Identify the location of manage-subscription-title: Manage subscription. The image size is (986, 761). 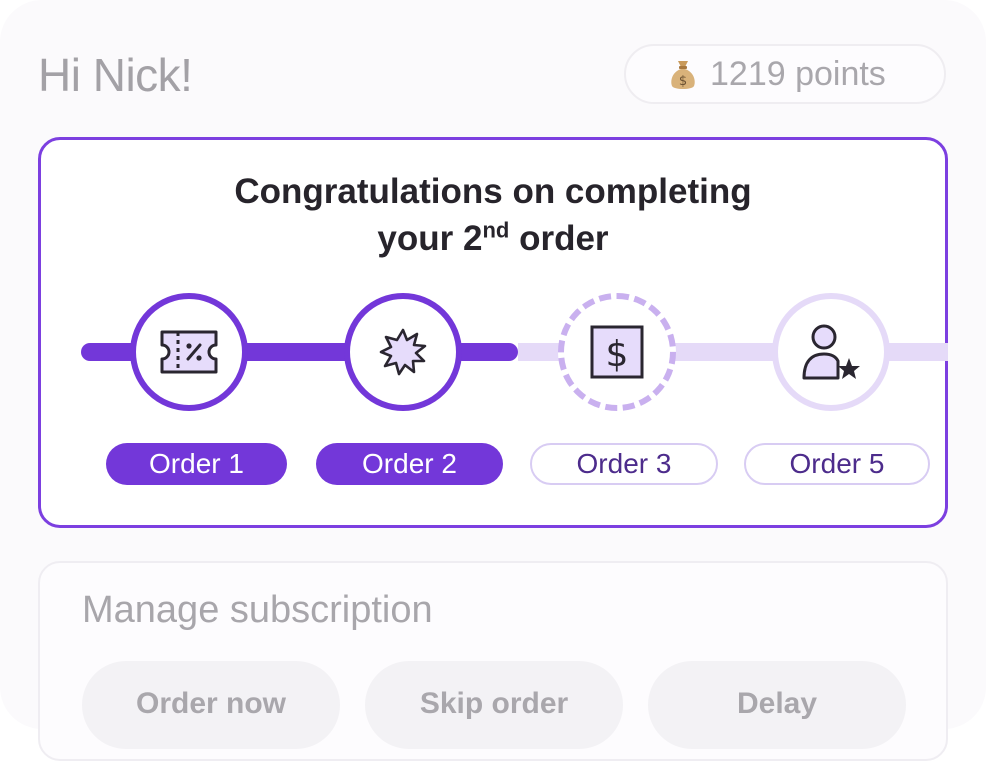
(257, 610).